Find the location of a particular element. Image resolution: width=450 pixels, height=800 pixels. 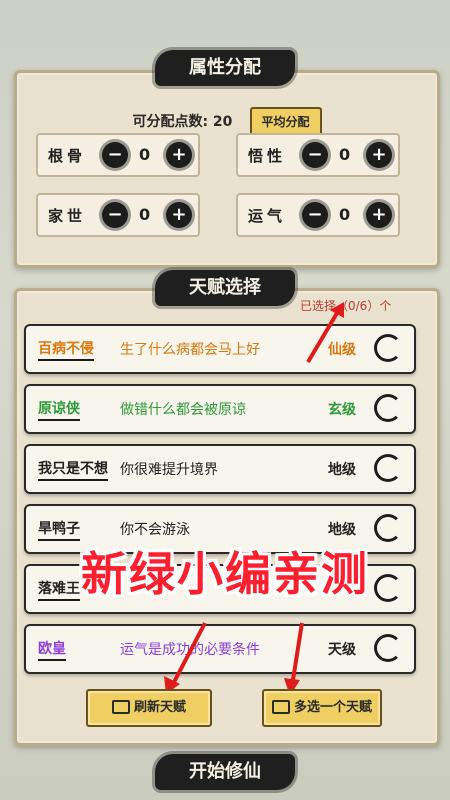

refresh-talent-button: 刷新天赋 is located at coordinates (149, 708).